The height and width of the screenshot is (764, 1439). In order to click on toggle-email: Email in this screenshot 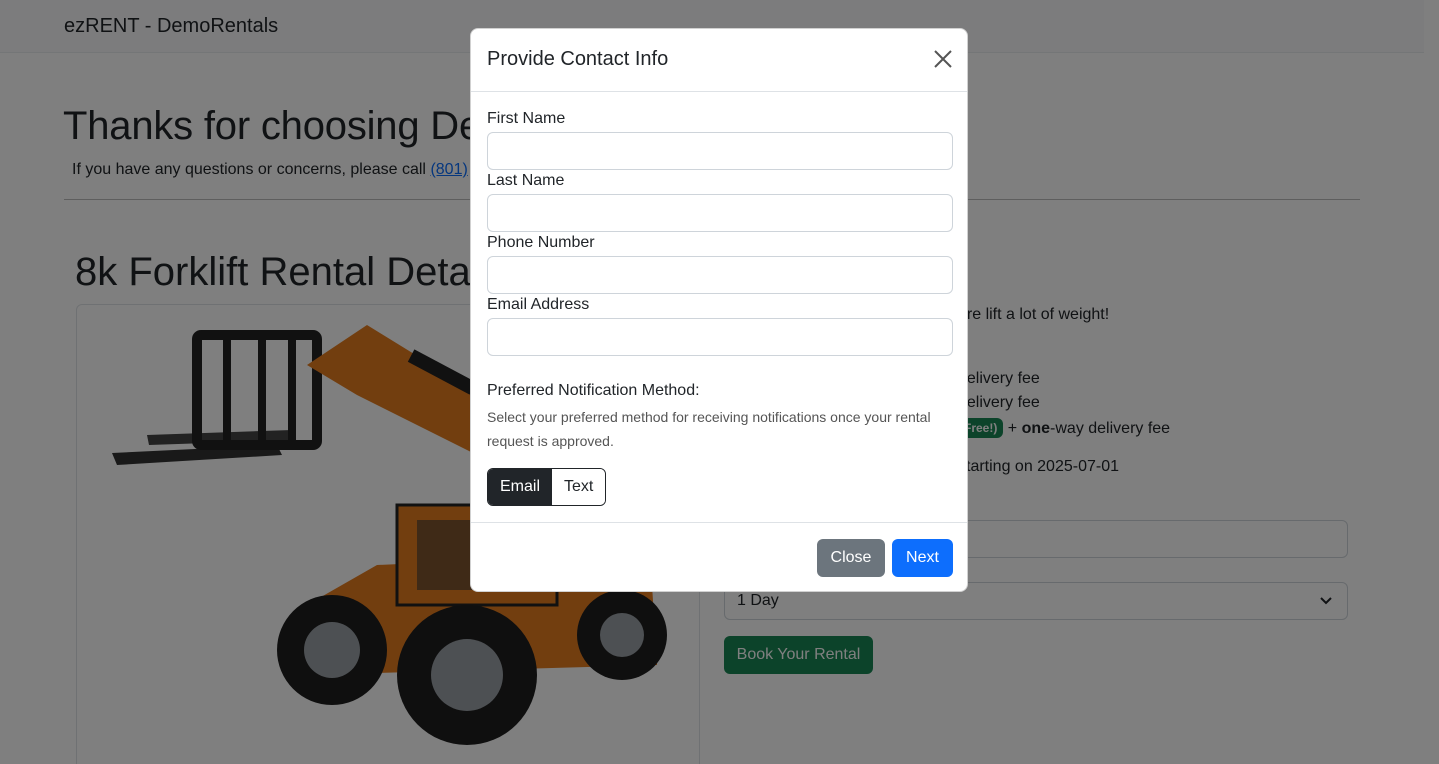, I will do `click(520, 487)`.